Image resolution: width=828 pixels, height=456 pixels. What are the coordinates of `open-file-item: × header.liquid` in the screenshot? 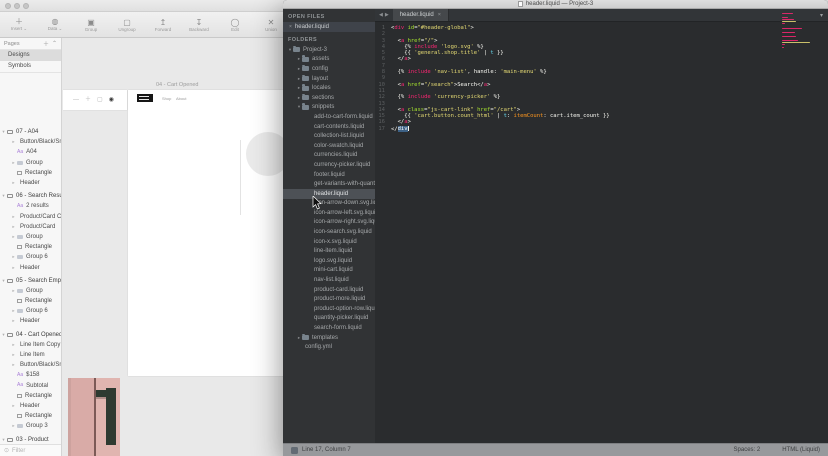 It's located at (329, 27).